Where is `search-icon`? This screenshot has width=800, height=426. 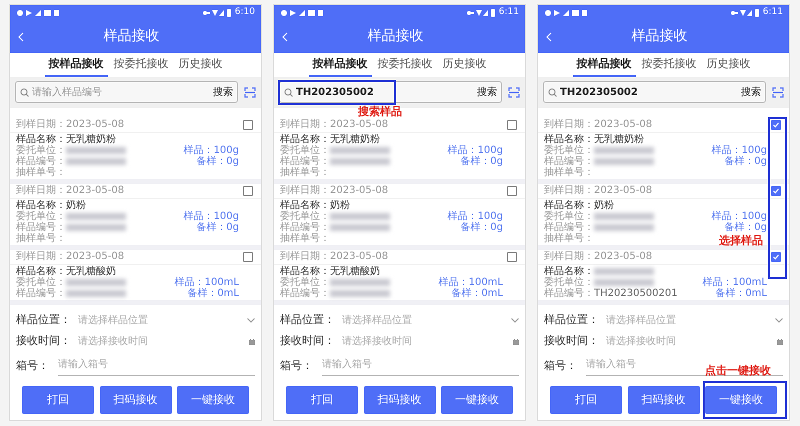 search-icon is located at coordinates (288, 92).